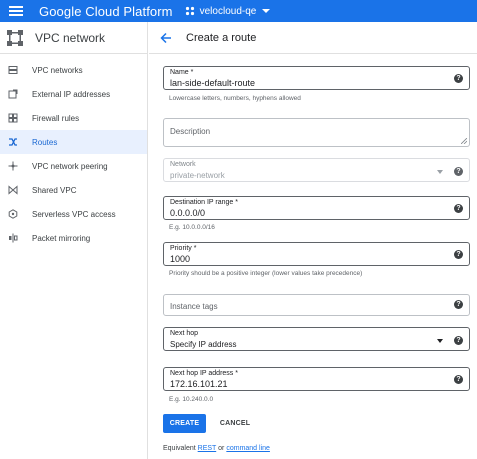 This screenshot has height=459, width=477. Describe the element at coordinates (183, 164) in the screenshot. I see `network-label: Network` at that location.